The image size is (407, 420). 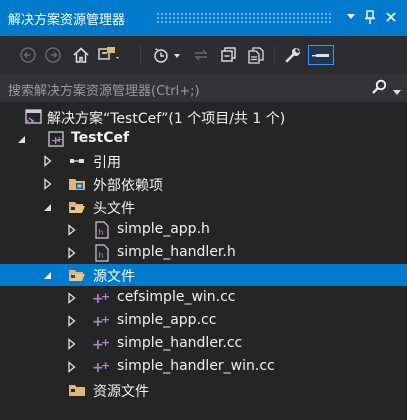 What do you see at coordinates (53, 55) in the screenshot?
I see `forward-arrow-icon` at bounding box center [53, 55].